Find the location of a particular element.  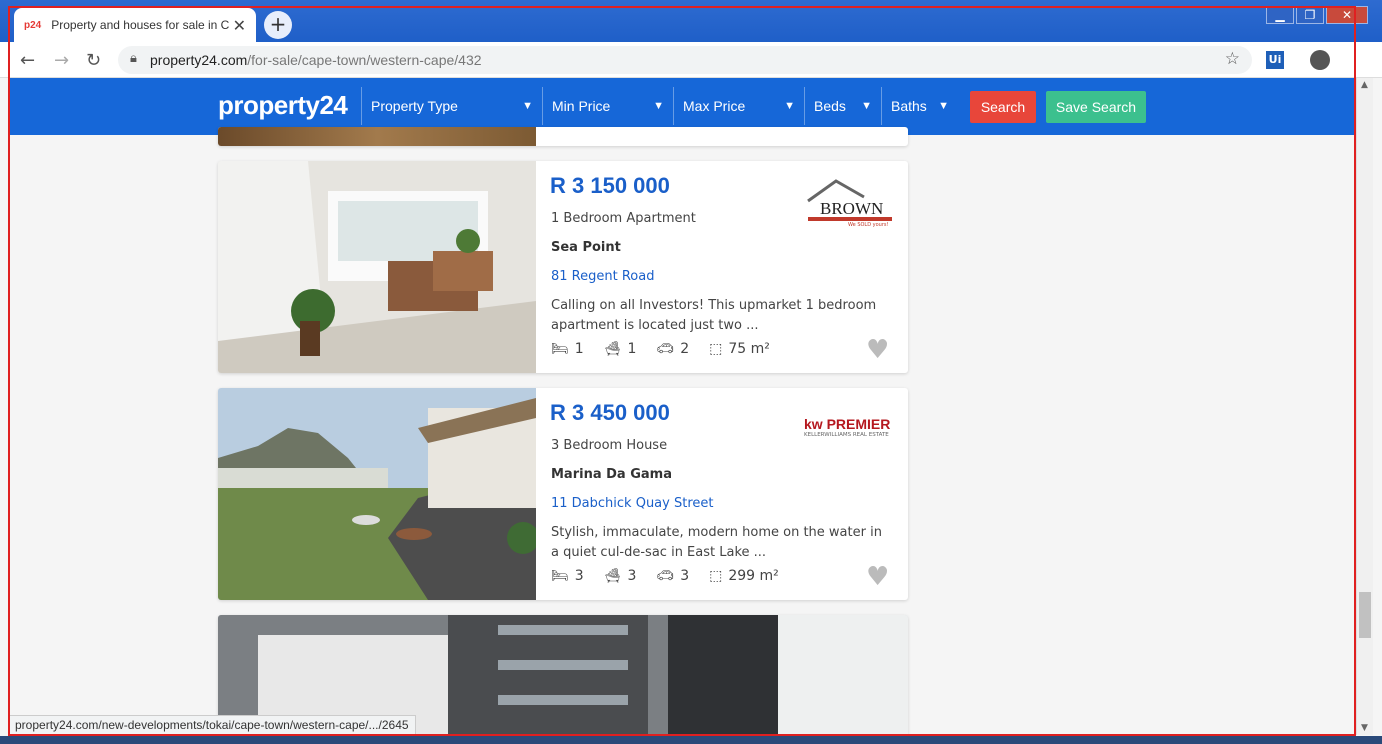

listing-suburb: Sea Point is located at coordinates (586, 247).